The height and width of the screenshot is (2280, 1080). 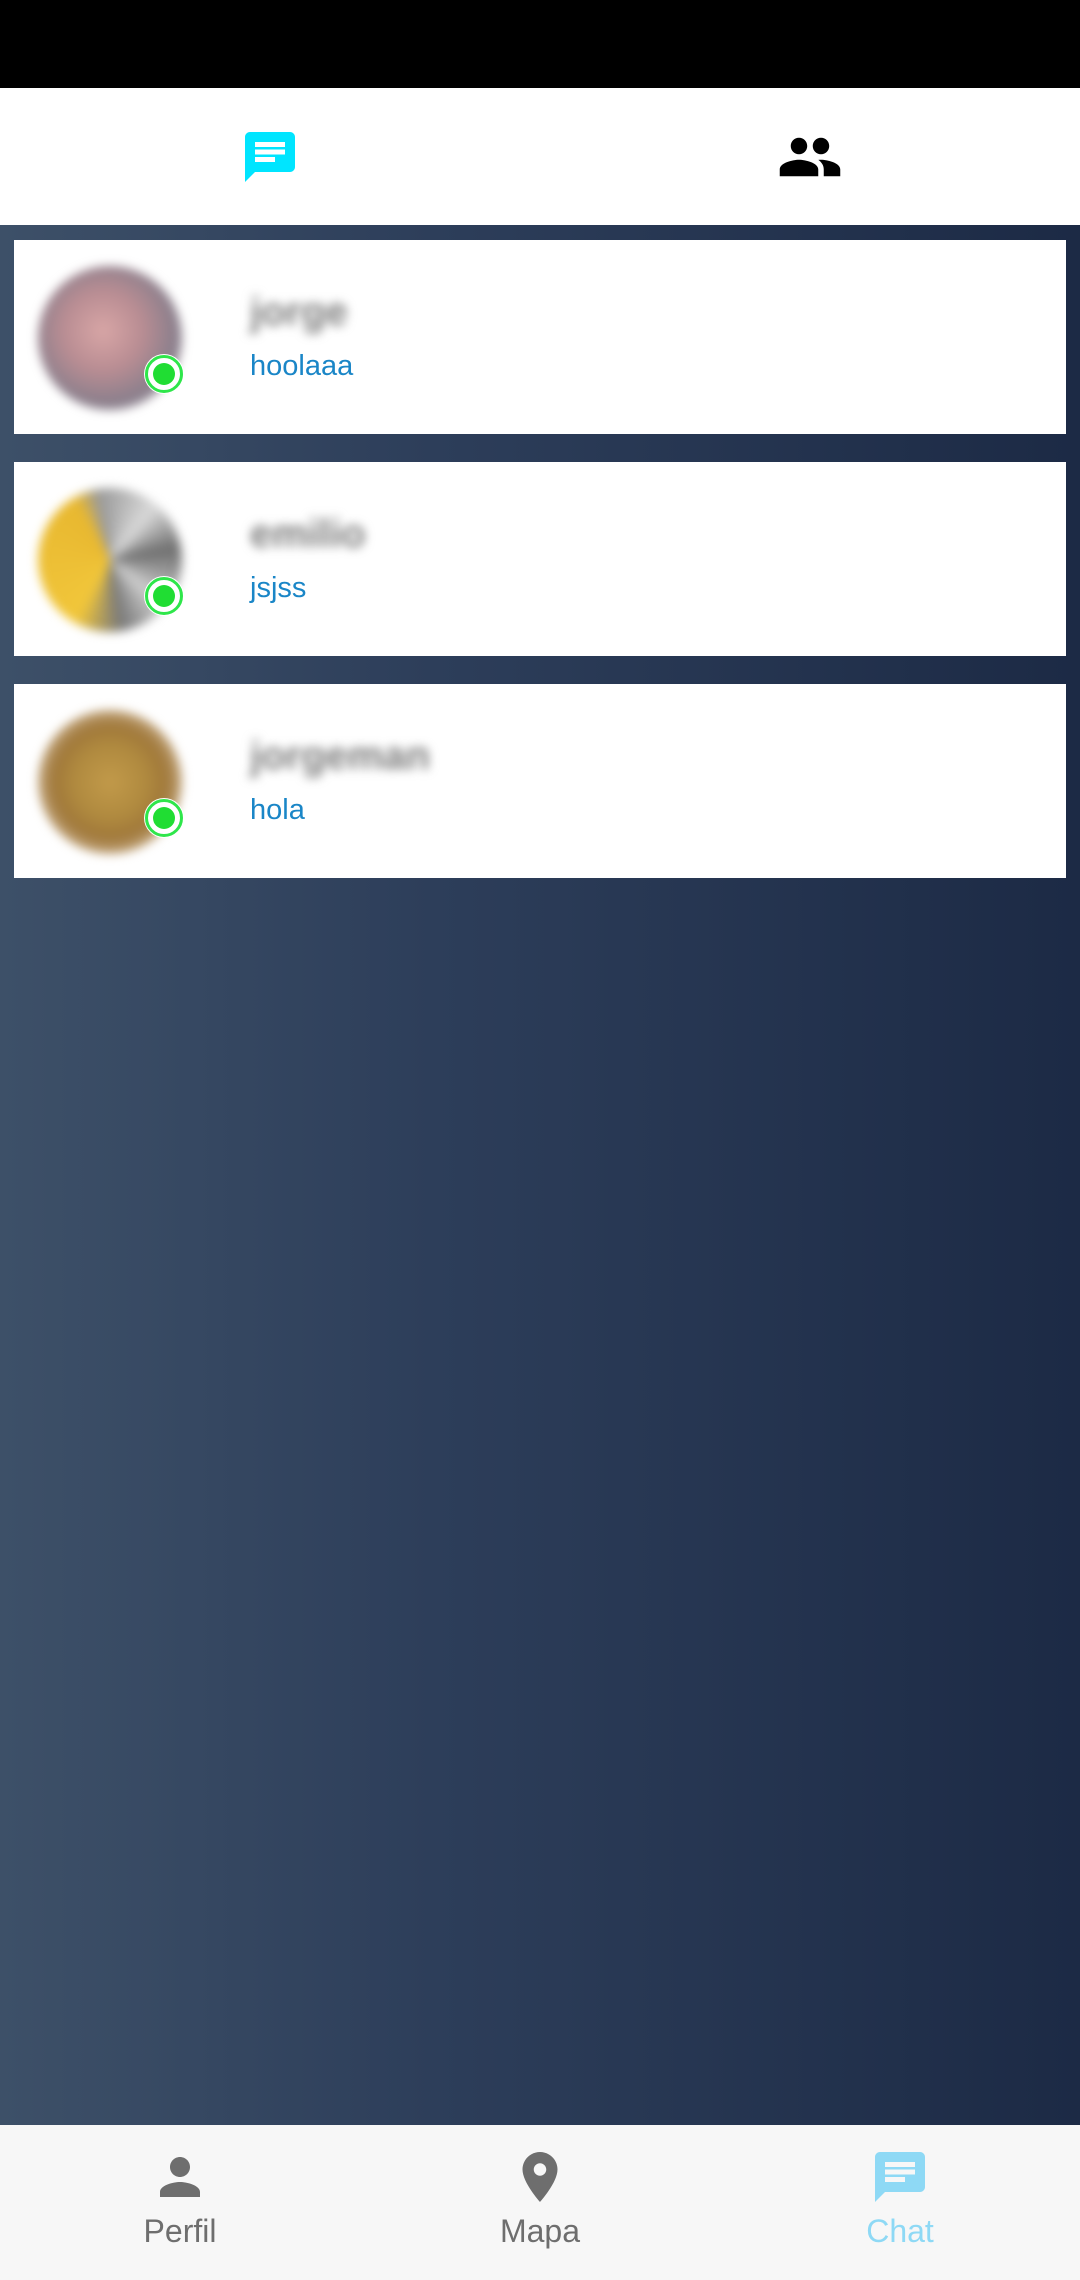 What do you see at coordinates (540, 337) in the screenshot?
I see `chat-list-item: jorge hoolaaa` at bounding box center [540, 337].